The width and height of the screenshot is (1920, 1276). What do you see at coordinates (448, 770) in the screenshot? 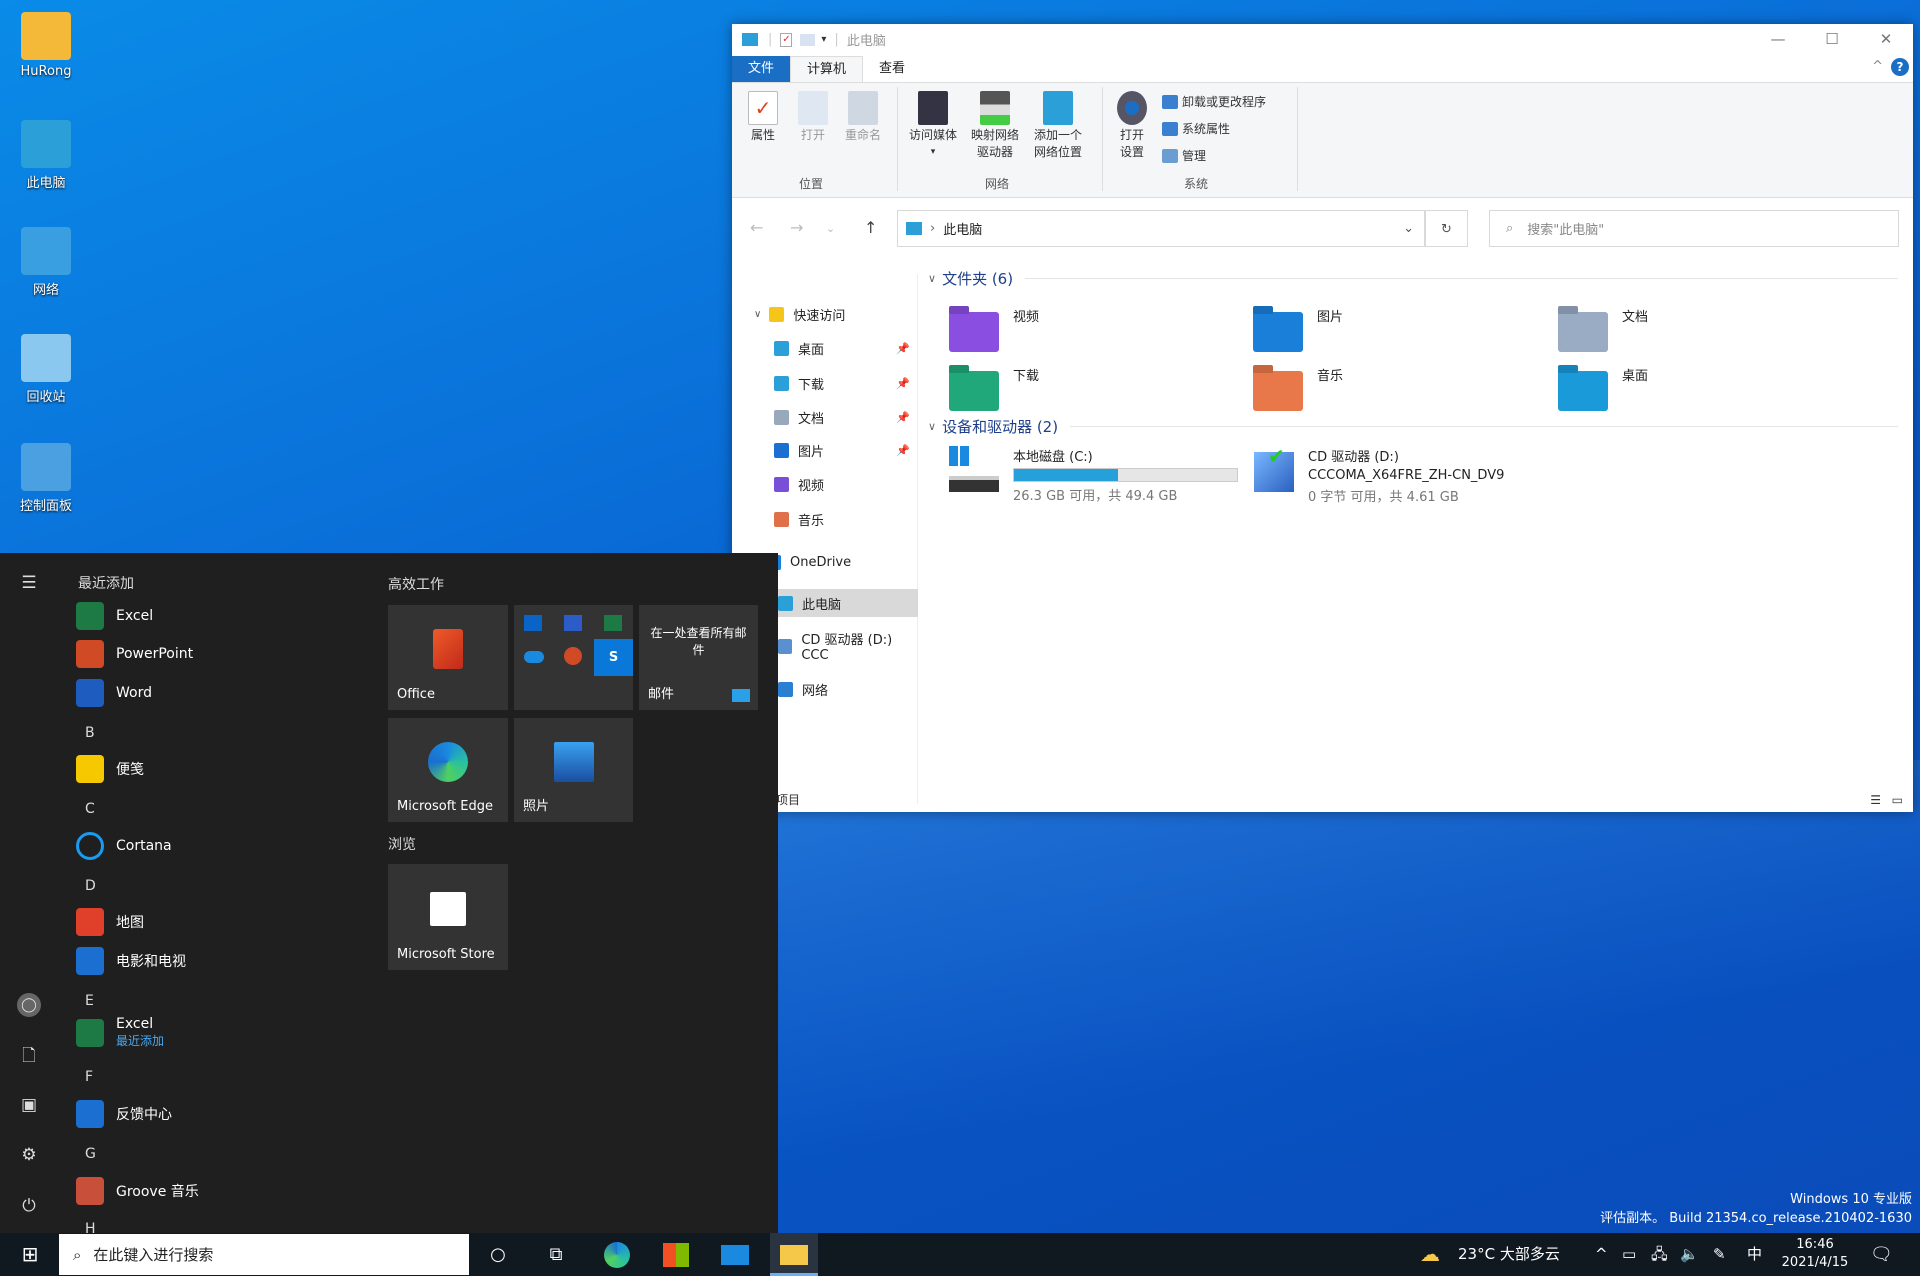
I see `tile-edge: Microsoft Edge` at bounding box center [448, 770].